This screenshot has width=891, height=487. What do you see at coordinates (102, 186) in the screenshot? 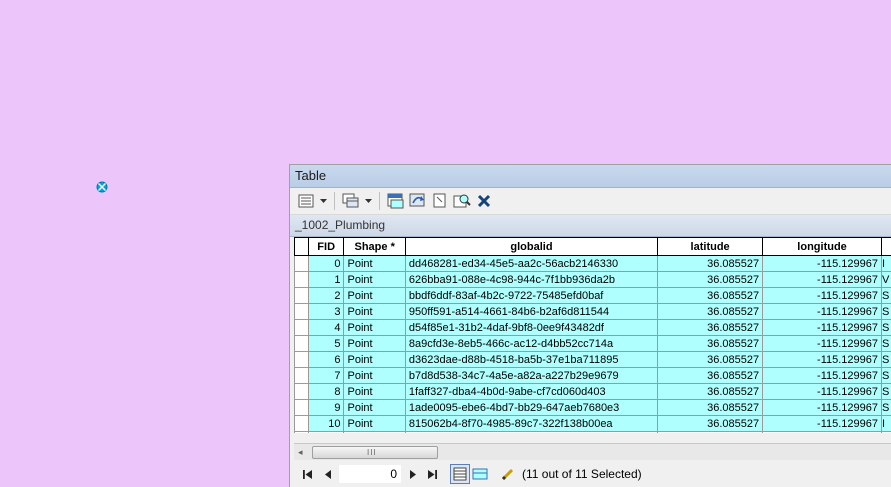
I see `map-point-icon` at bounding box center [102, 186].